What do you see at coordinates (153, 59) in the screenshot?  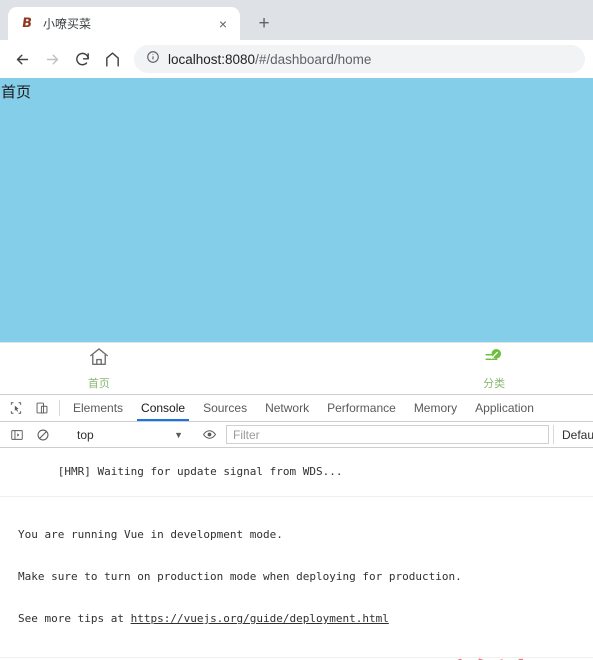 I see `info-circle-icon` at bounding box center [153, 59].